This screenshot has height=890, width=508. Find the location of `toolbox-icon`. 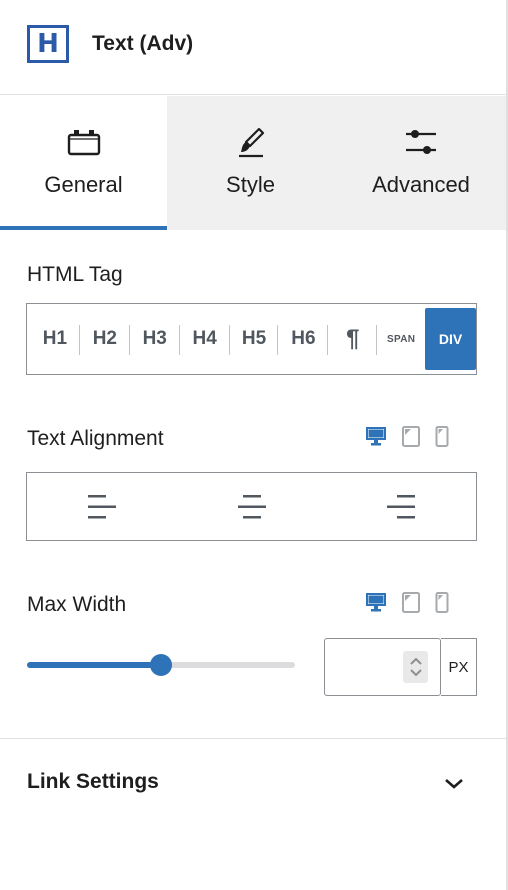

toolbox-icon is located at coordinates (83, 143).